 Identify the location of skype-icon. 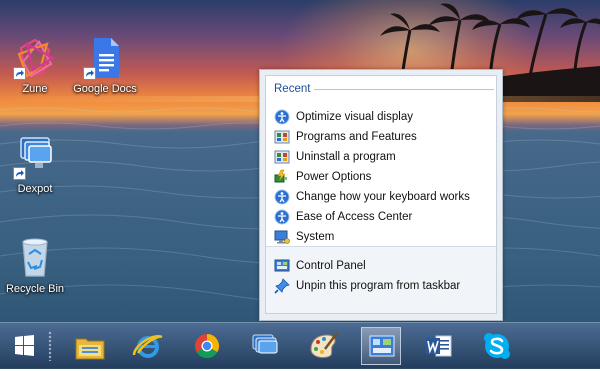
(497, 346).